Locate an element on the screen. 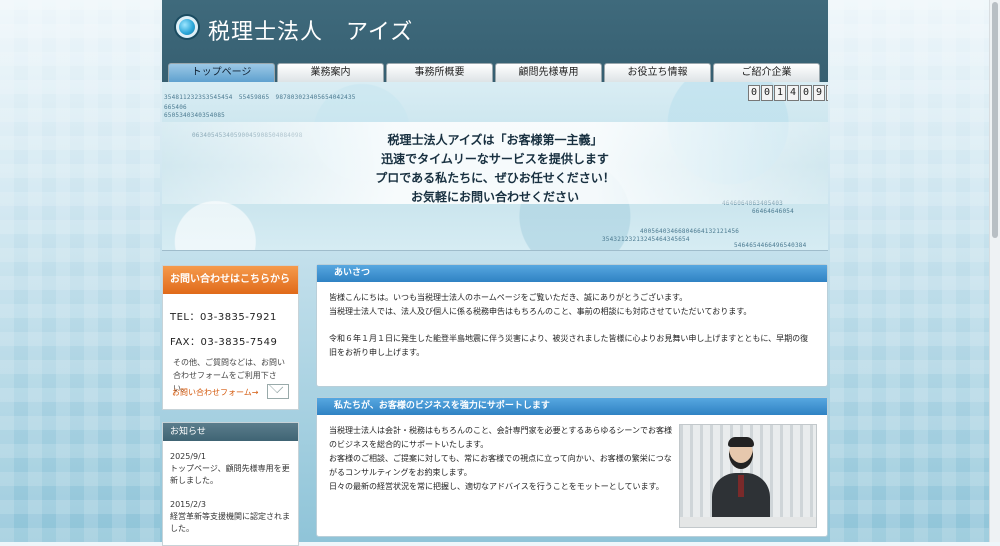  main-nav: トップページ 業務案内 事務所概要 顧問先様専用 お役立ち情報 ご紹介企業 is located at coordinates (494, 72).